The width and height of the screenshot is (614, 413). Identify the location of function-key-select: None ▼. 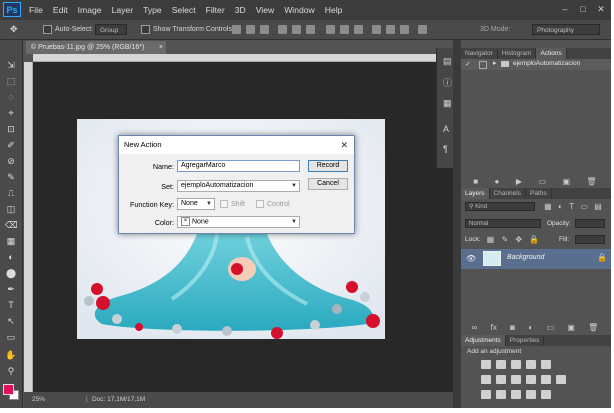
(196, 204).